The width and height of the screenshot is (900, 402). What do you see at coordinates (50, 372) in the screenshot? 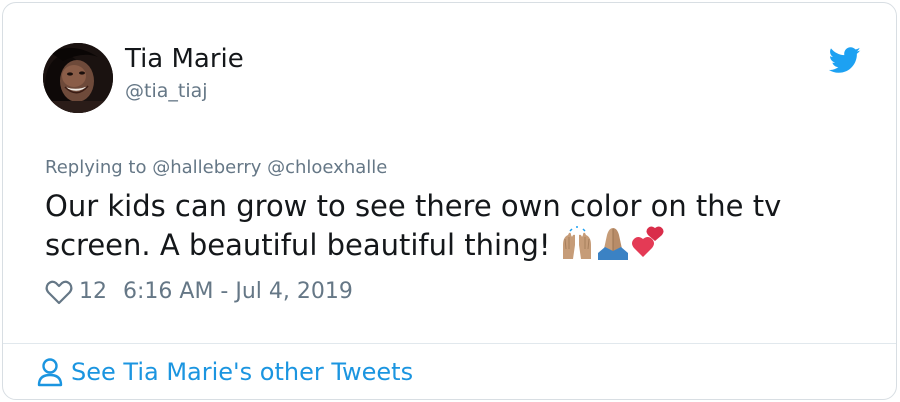
I see `person-icon` at bounding box center [50, 372].